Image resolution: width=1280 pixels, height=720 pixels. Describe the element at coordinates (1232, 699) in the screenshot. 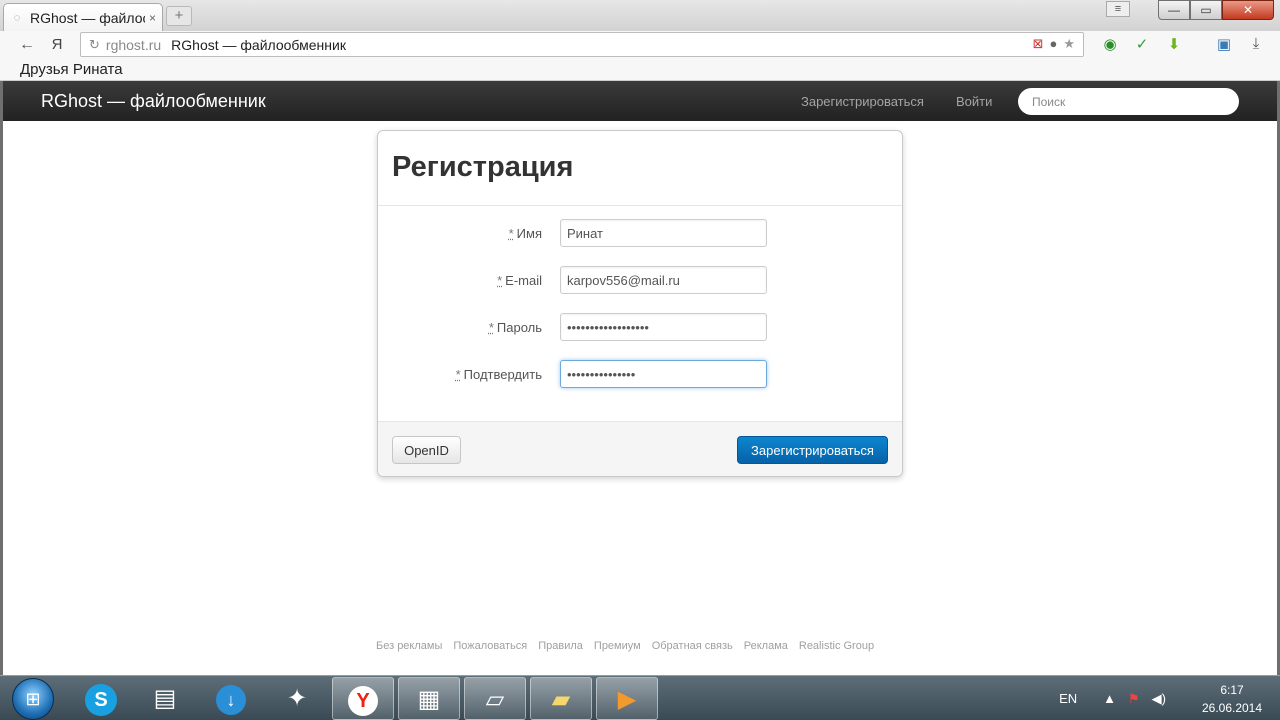

I see `clock: 6:17 26.06.2014` at that location.